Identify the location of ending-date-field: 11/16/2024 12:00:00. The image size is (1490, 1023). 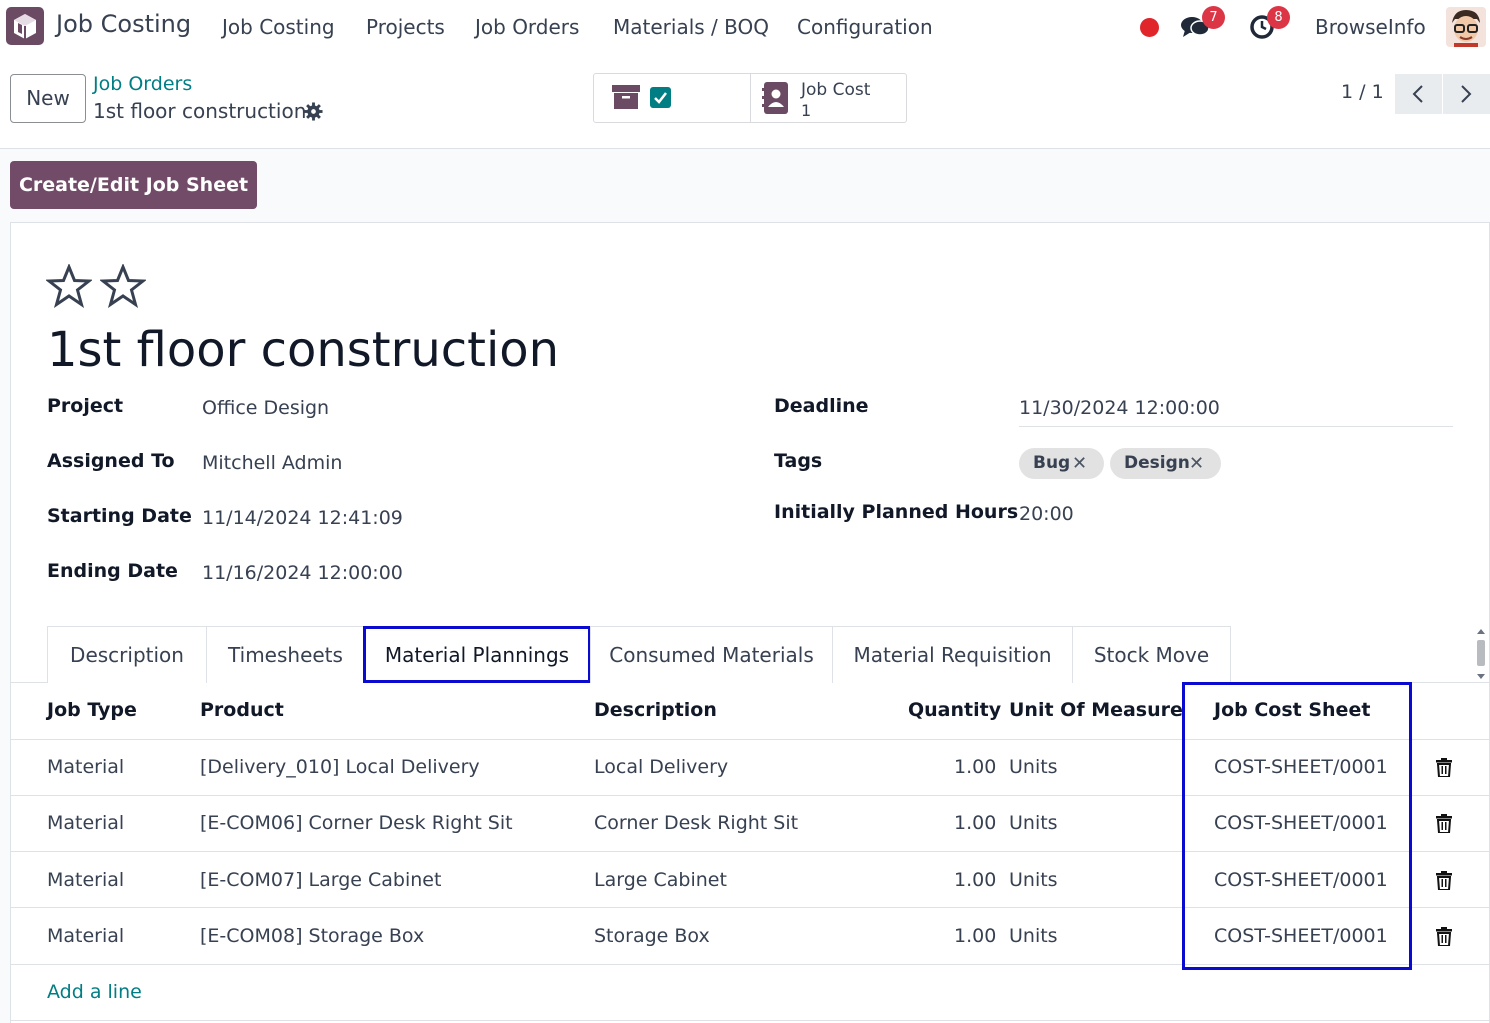
(302, 573).